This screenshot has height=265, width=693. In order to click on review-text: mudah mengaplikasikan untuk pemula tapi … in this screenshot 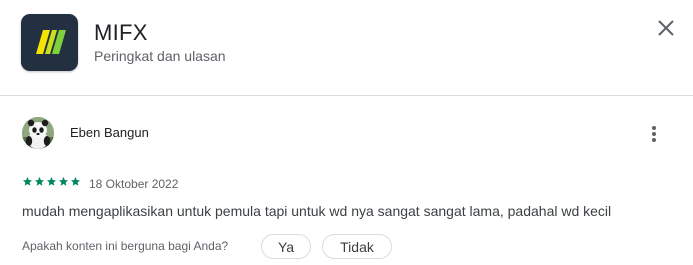, I will do `click(317, 211)`.